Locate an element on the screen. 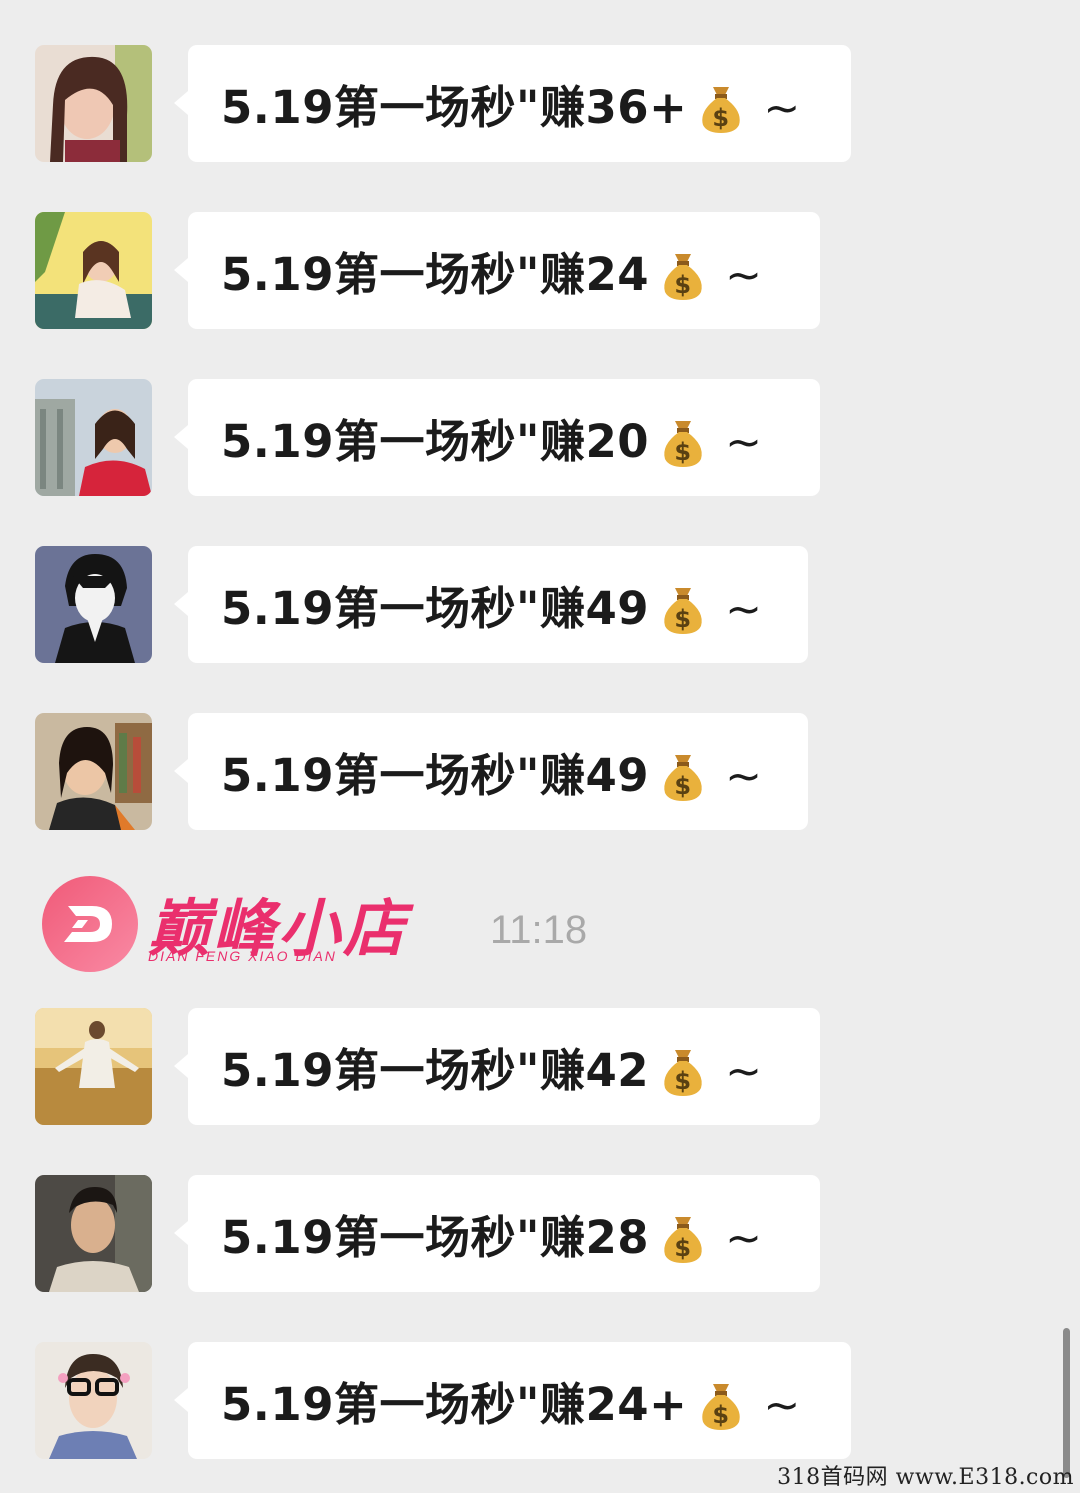  message-text: 5.19第一场秒"赚24+ $ ~ is located at coordinates (511, 1404).